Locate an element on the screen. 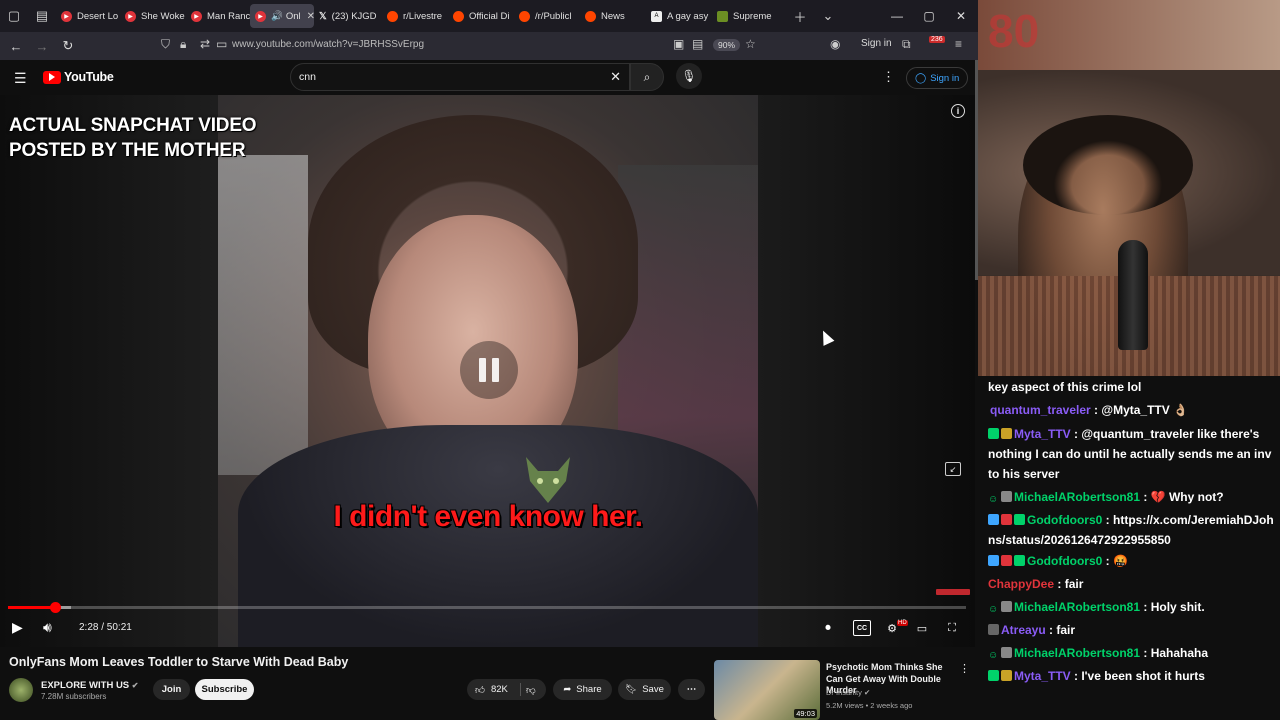  chat-username: Atreayu is located at coordinates (1023, 630).